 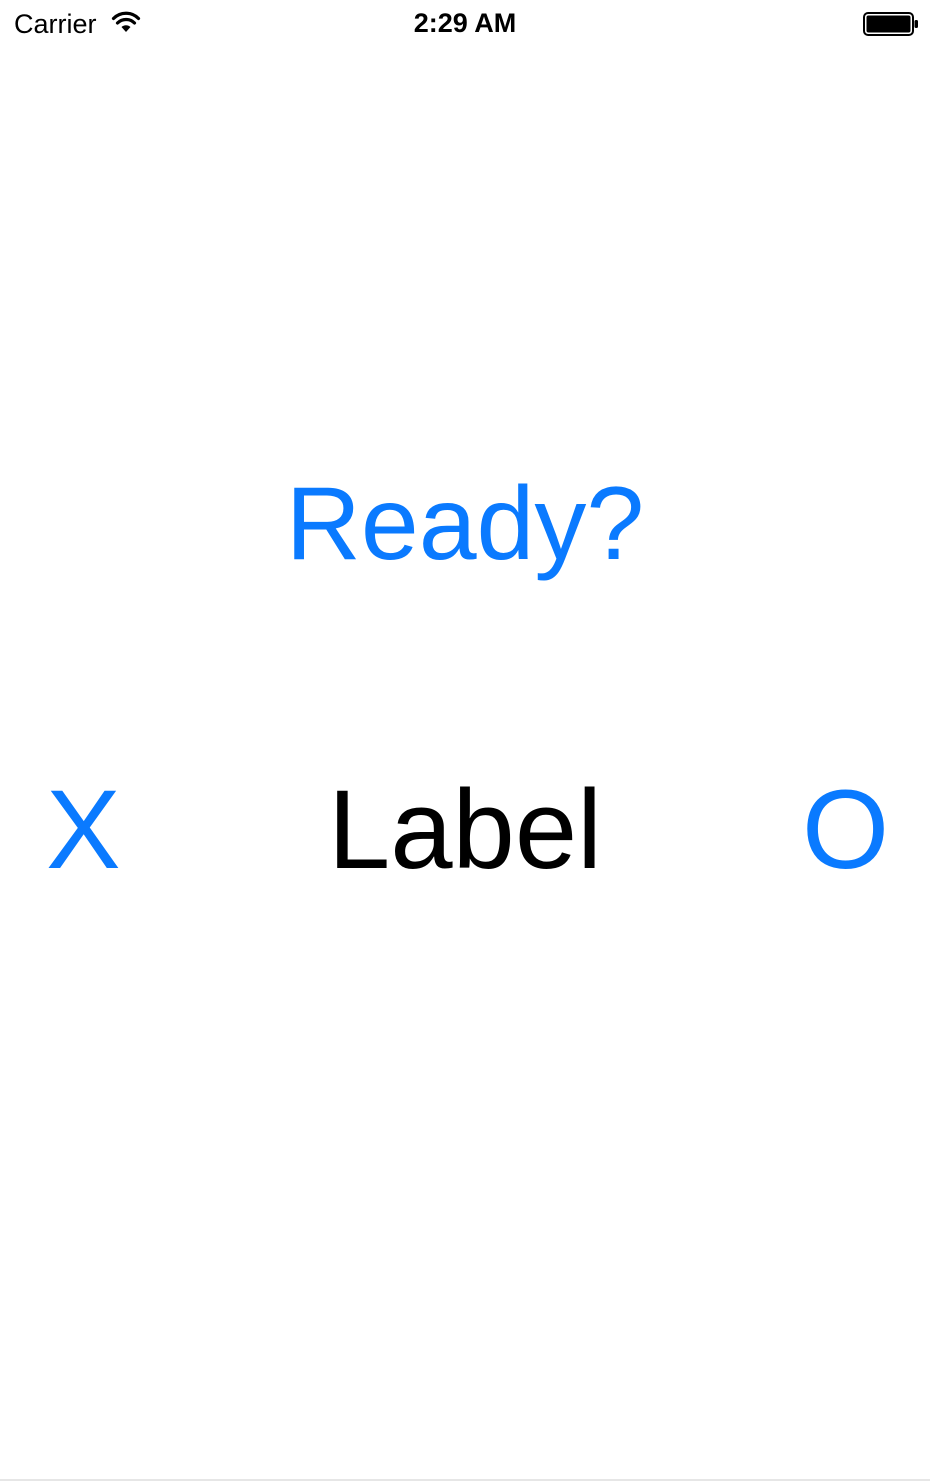 What do you see at coordinates (465, 1480) in the screenshot?
I see `bottom-divider` at bounding box center [465, 1480].